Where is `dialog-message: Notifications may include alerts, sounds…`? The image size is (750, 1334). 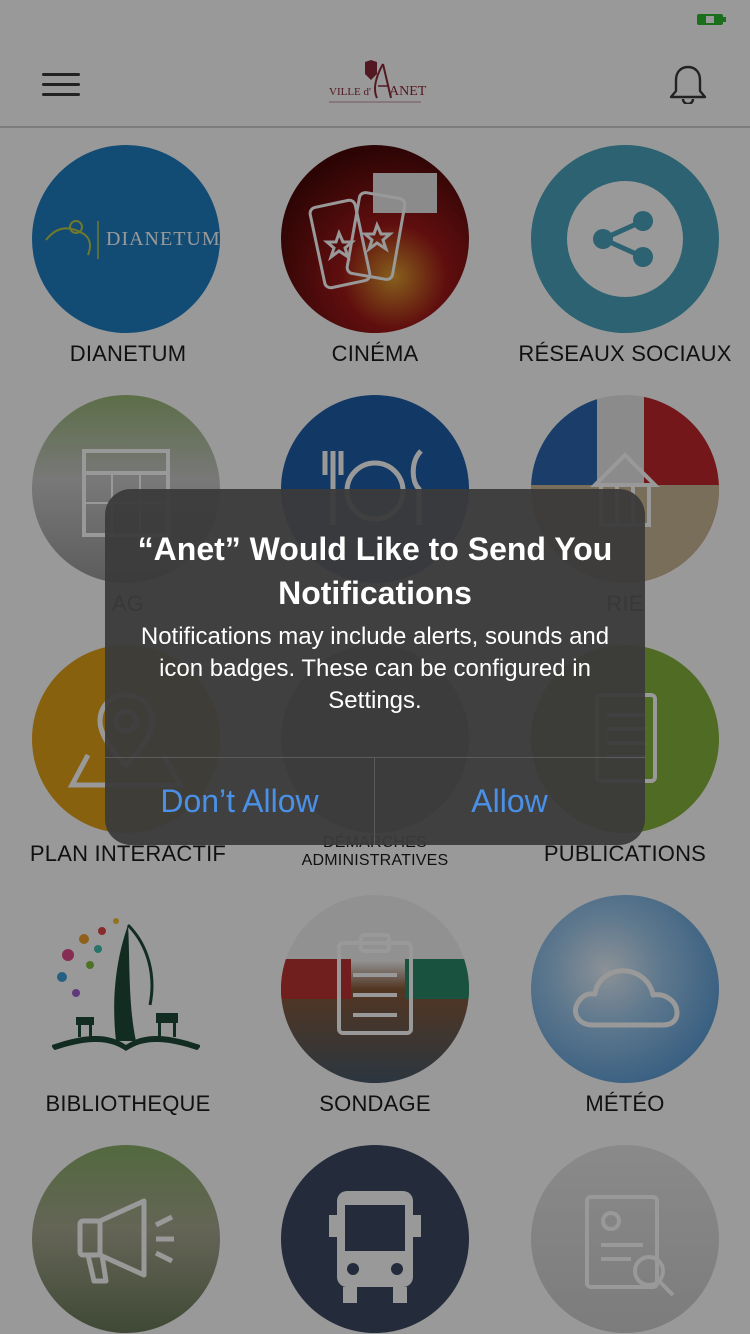 dialog-message: Notifications may include alerts, sounds… is located at coordinates (375, 668).